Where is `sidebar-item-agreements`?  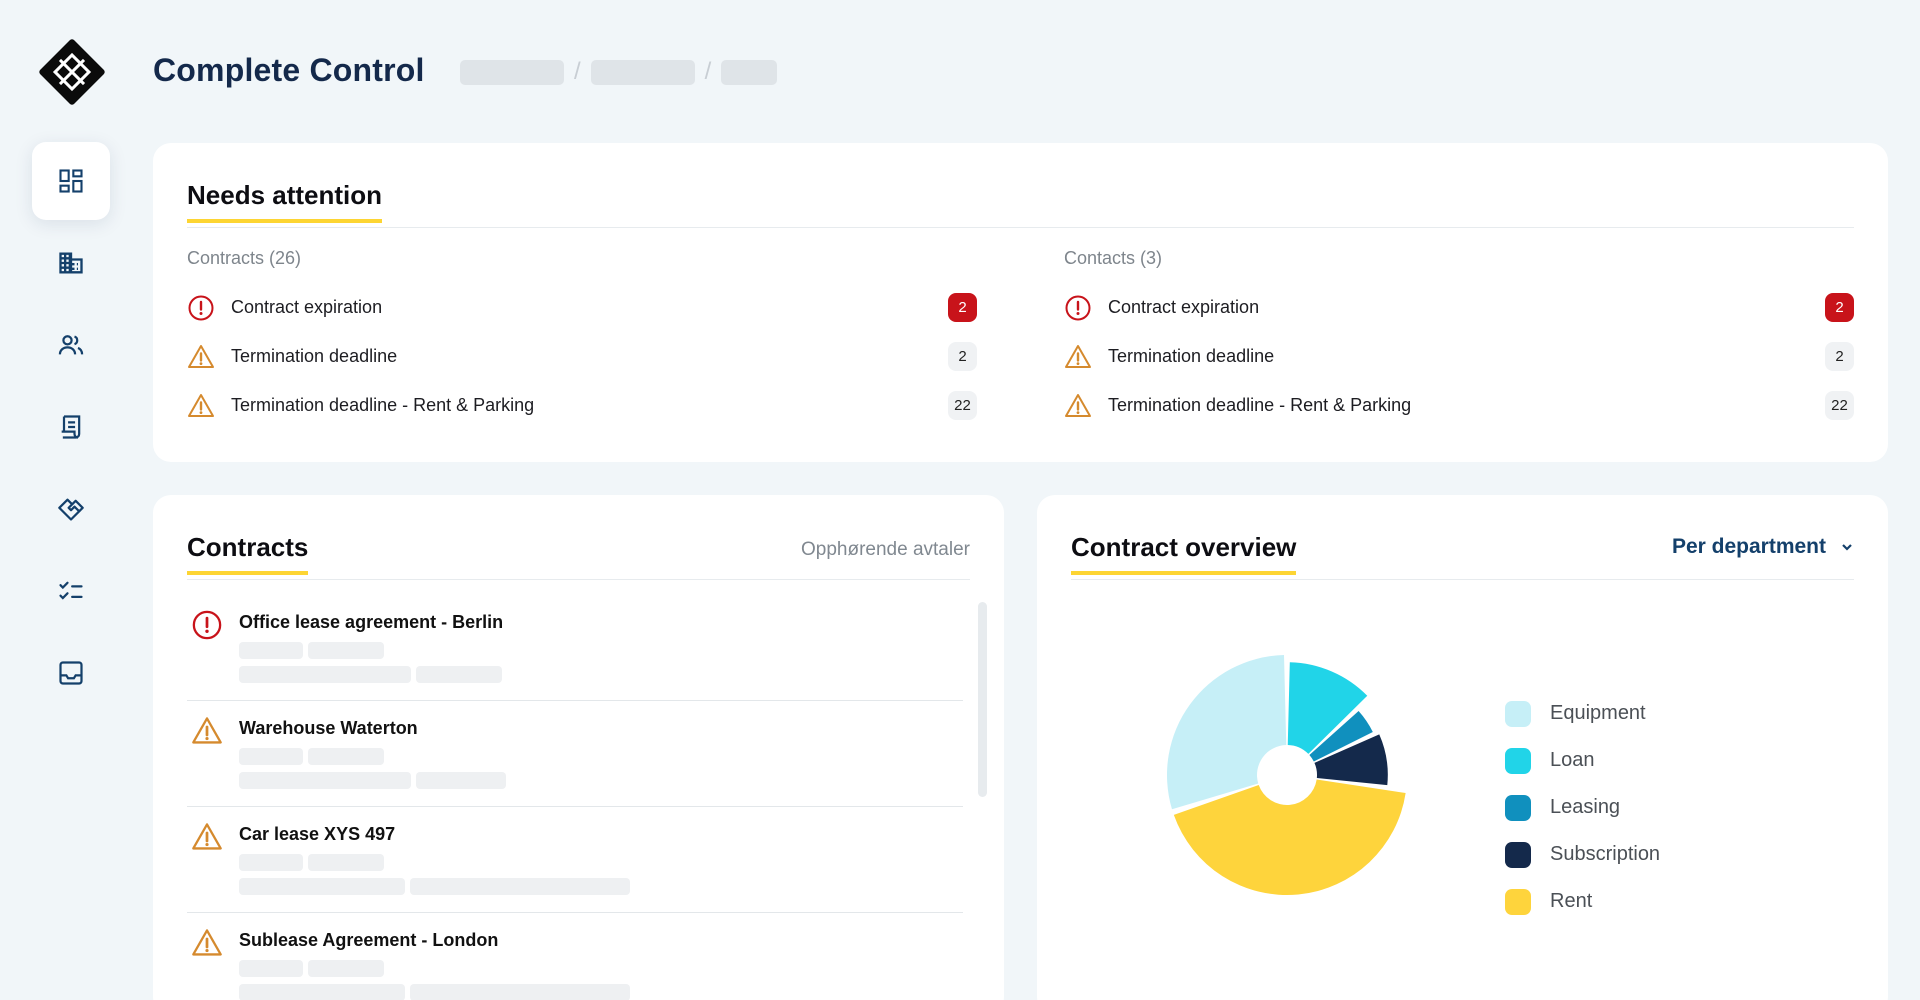
sidebar-item-agreements is located at coordinates (71, 509).